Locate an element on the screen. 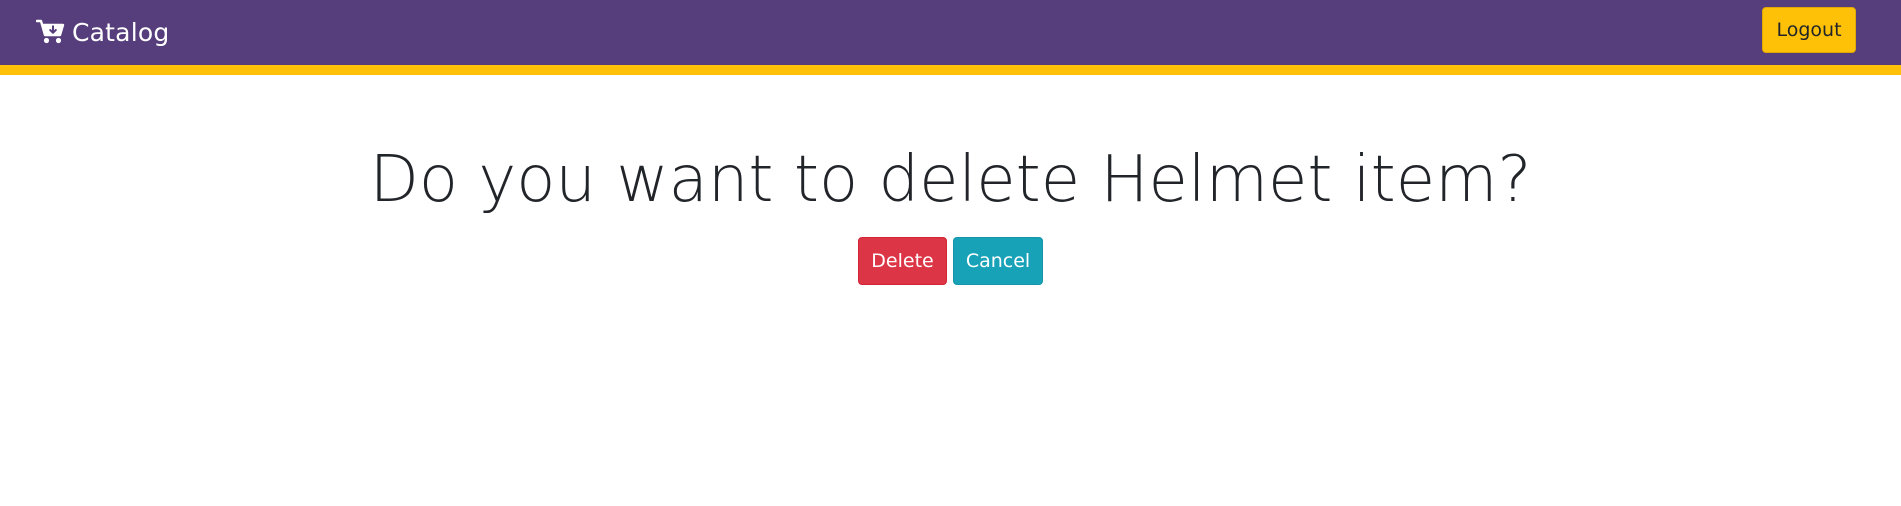 Image resolution: width=1901 pixels, height=506 pixels. action-buttons: Delete Cancel is located at coordinates (950, 261).